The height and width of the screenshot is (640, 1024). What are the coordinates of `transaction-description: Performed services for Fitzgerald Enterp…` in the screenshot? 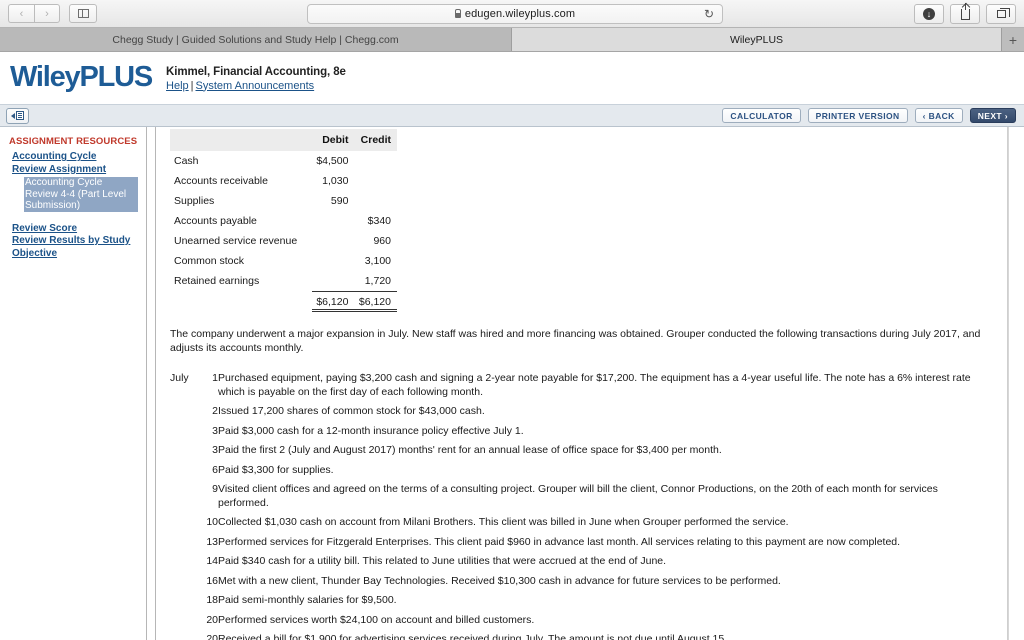 It's located at (559, 541).